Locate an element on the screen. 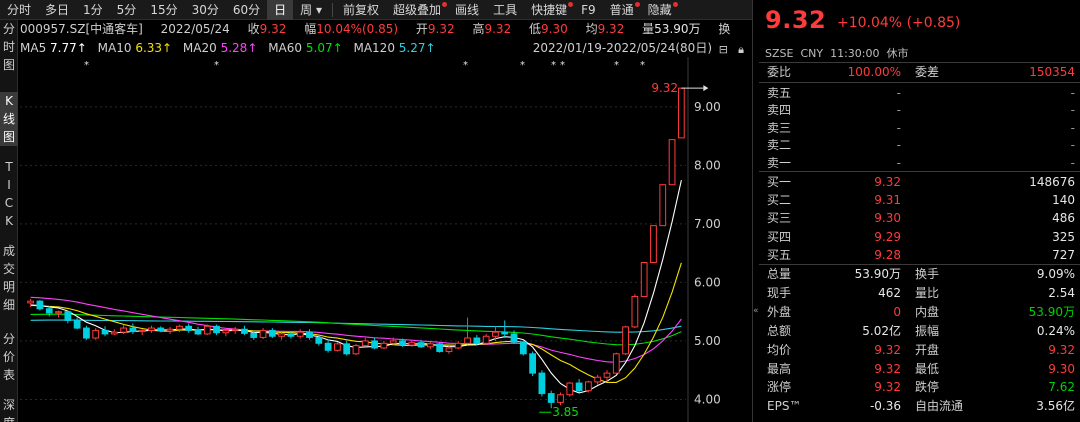 The image size is (1080, 422). bid-volume: 325 is located at coordinates (1063, 236).